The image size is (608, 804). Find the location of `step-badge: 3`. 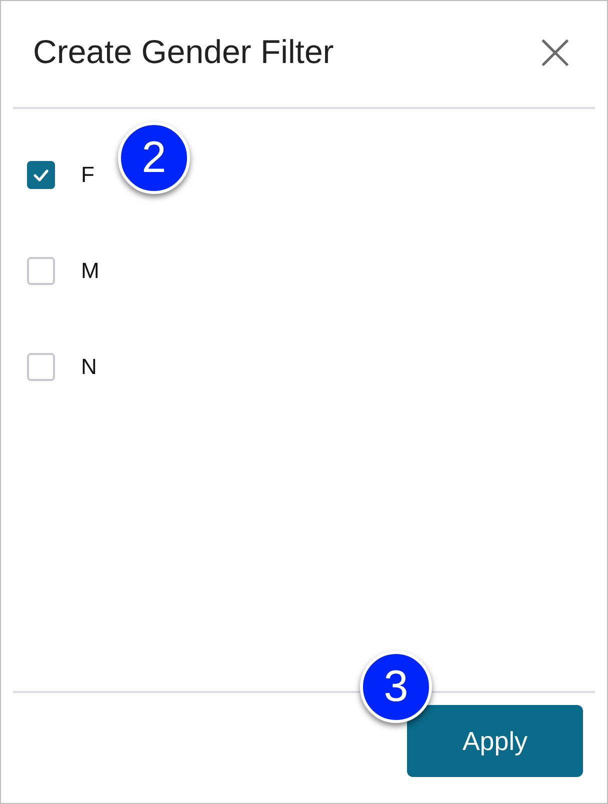

step-badge: 3 is located at coordinates (396, 687).